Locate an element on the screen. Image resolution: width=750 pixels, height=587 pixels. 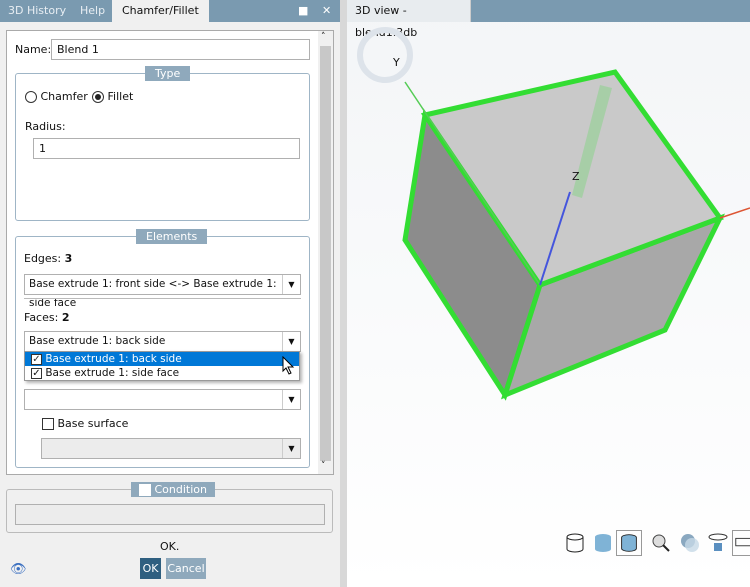
tab-3d-history: 3D History is located at coordinates (37, 11).